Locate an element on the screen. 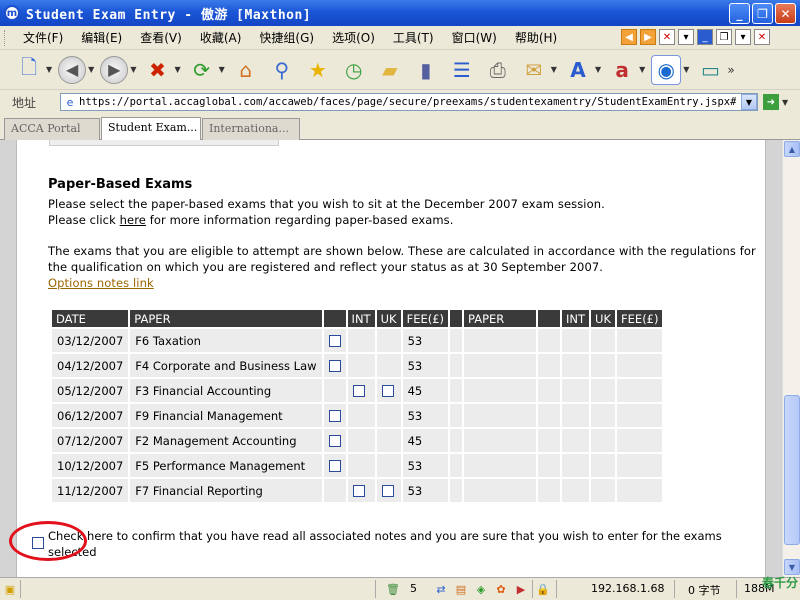 The height and width of the screenshot is (600, 800). menu-groups: 快捷组(G) is located at coordinates (286, 37).